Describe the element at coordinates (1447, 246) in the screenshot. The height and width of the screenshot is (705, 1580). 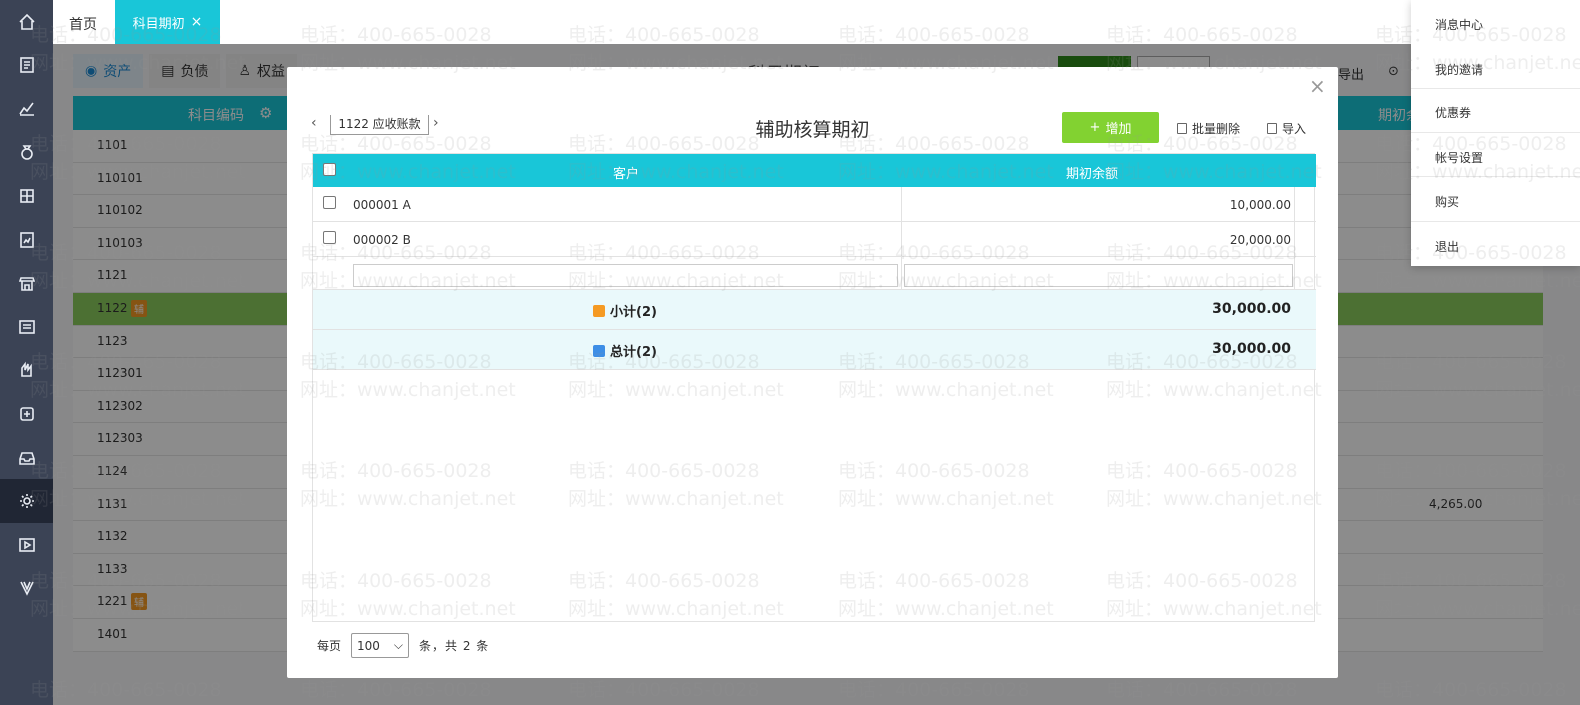
I see `menu-item-logout: 退出` at that location.